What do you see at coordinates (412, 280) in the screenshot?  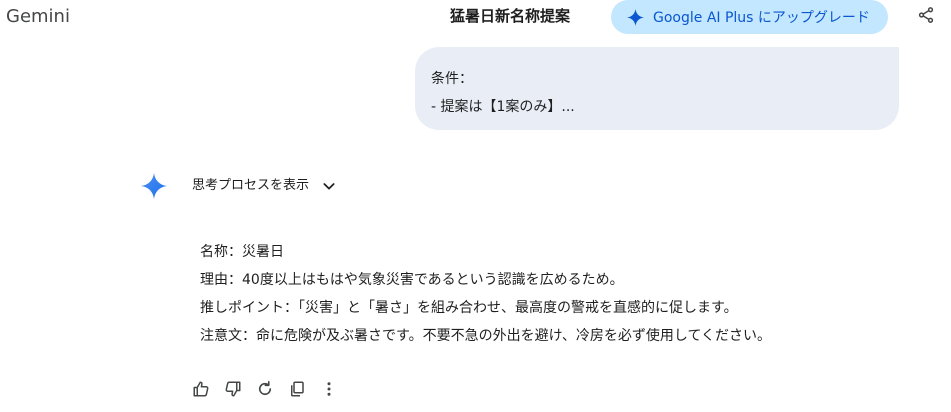 I see `response-line: 理由：40度以上はもはや気象災害であるという認識を広めるため。` at bounding box center [412, 280].